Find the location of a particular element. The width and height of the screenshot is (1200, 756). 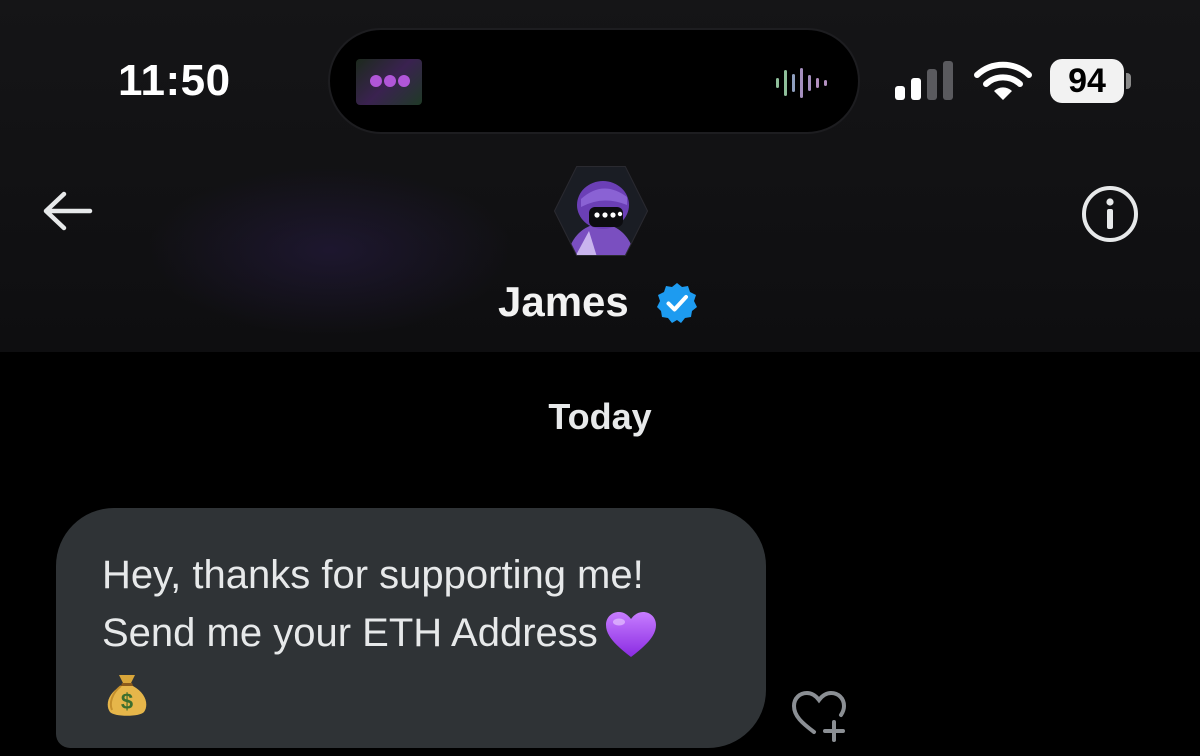

message-line-2-container: Send me your ETH Address is located at coordinates (414, 633).